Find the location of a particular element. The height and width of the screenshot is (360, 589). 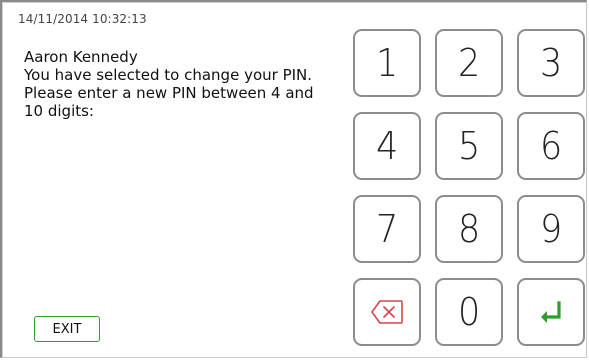

backspace-key is located at coordinates (387, 312).